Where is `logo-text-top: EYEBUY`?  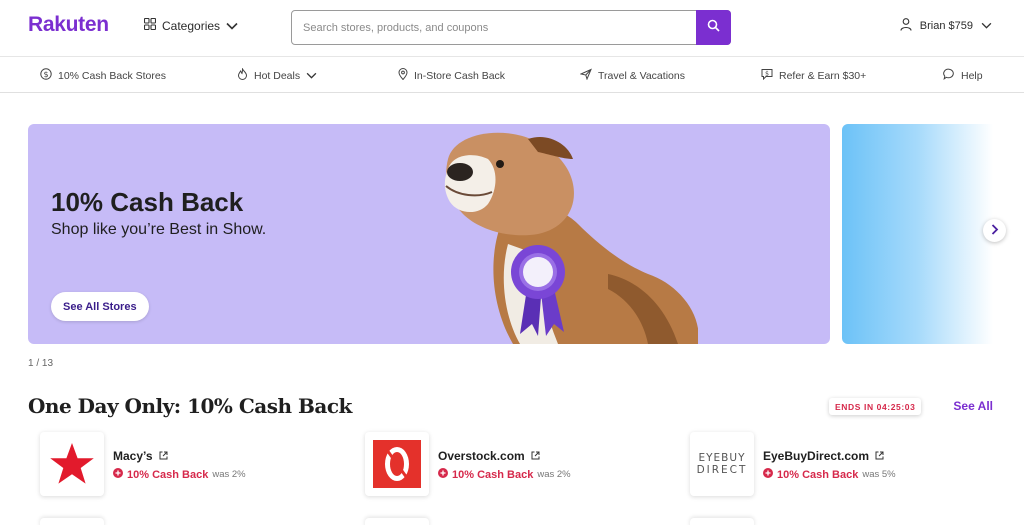
logo-text-top: EYEBUY is located at coordinates (722, 458).